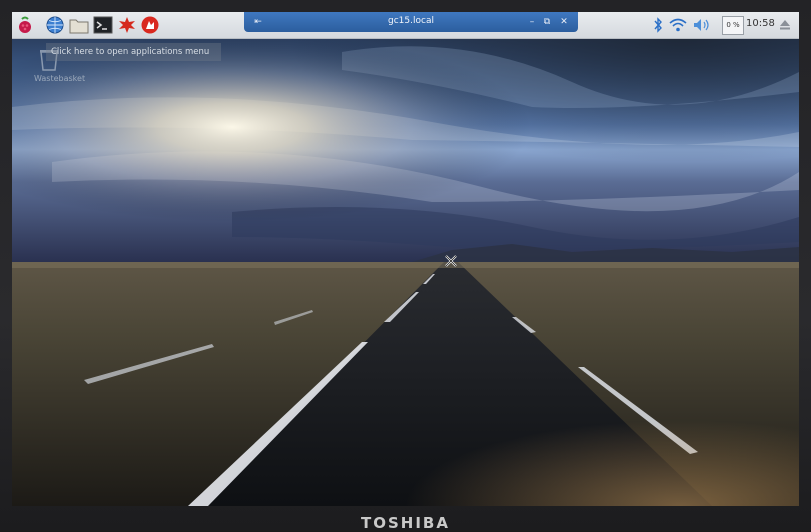 This screenshot has height=532, width=811. Describe the element at coordinates (25, 25) in the screenshot. I see `raspberry-menu-icon` at that location.